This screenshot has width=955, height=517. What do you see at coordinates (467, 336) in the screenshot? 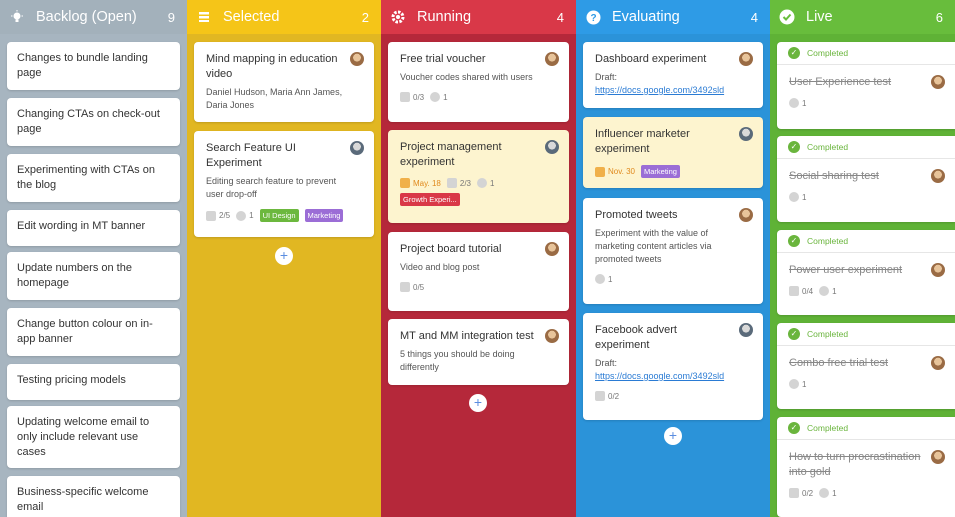
I see `card-title: MT and MM integration test` at bounding box center [467, 336].